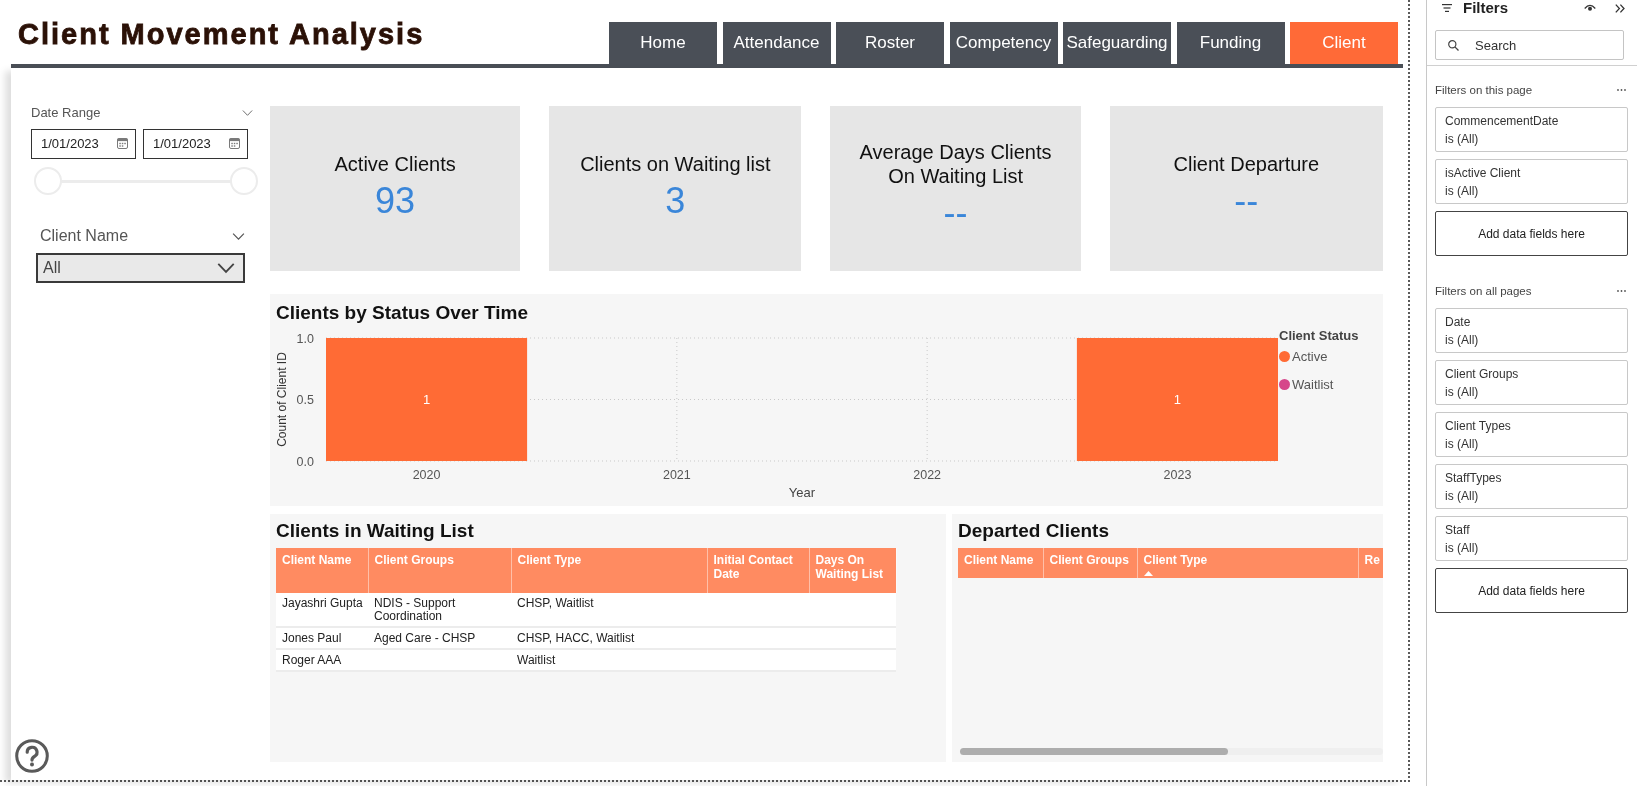 The width and height of the screenshot is (1637, 786). What do you see at coordinates (305, 400) in the screenshot?
I see `axis-tick-label: 0.5` at bounding box center [305, 400].